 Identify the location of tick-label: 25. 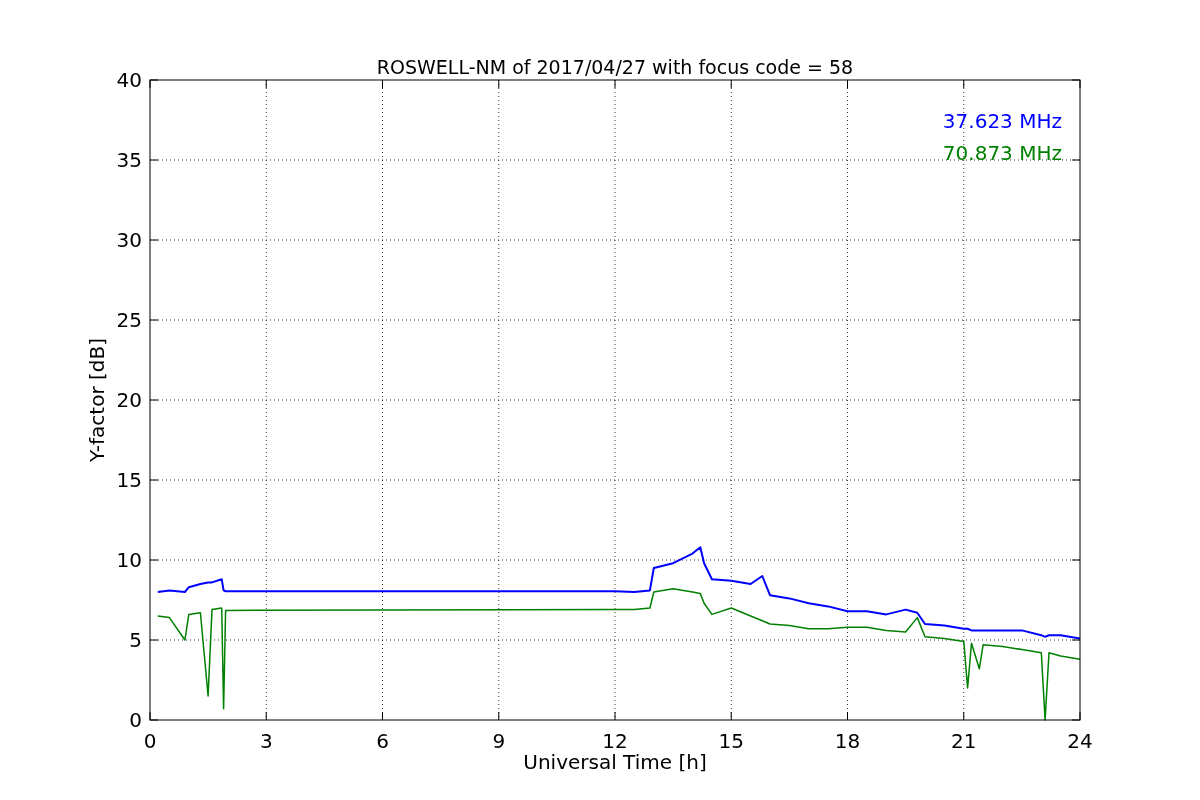
(129, 320).